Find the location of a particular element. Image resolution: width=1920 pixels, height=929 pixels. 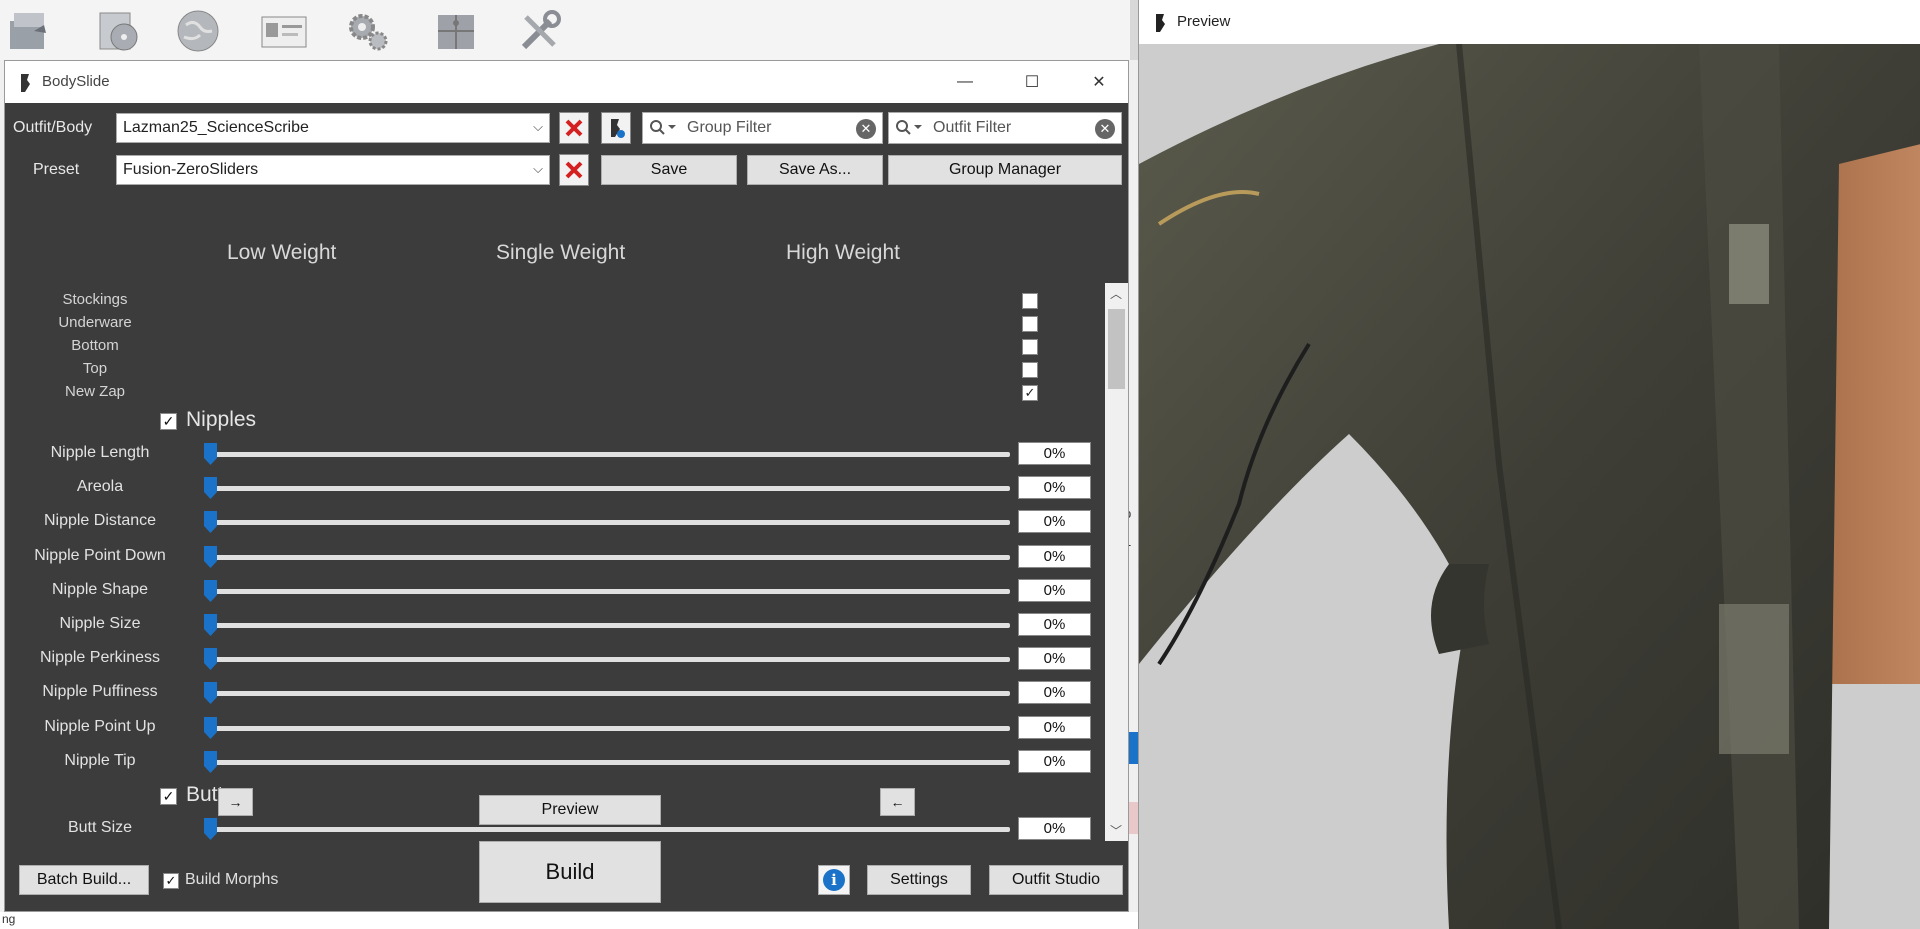

id-card-icon is located at coordinates (284, 31).